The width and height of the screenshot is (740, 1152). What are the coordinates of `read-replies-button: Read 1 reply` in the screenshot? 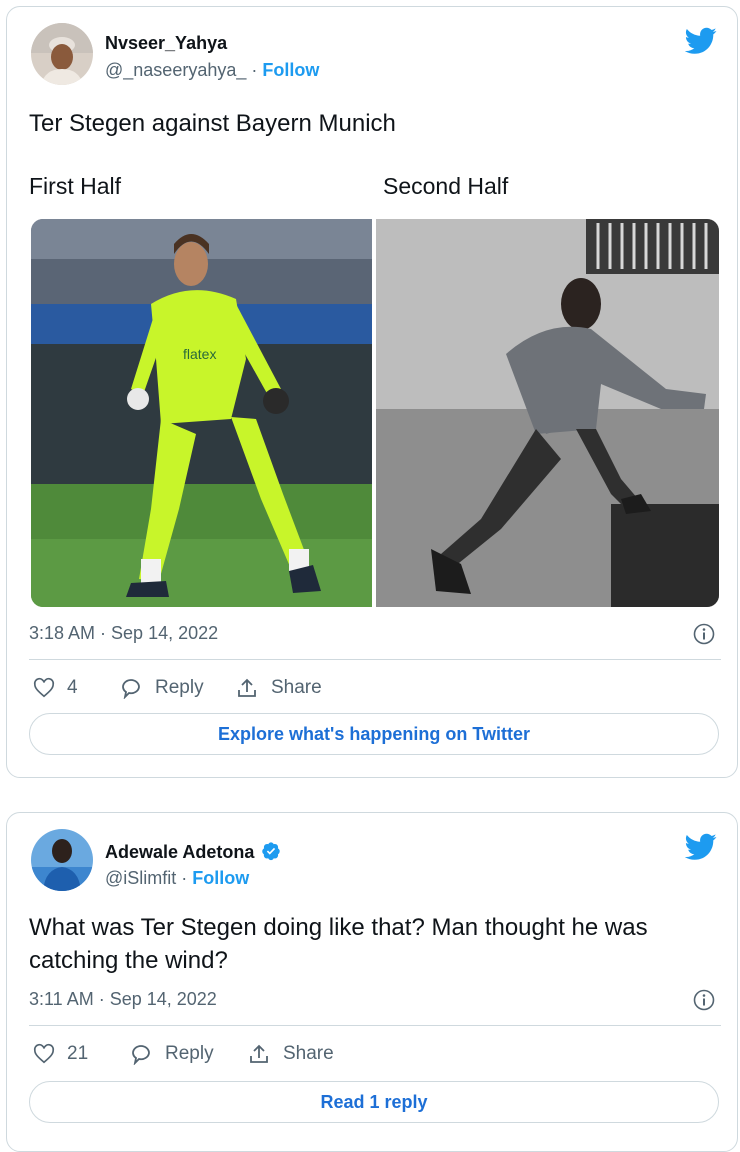 It's located at (374, 1102).